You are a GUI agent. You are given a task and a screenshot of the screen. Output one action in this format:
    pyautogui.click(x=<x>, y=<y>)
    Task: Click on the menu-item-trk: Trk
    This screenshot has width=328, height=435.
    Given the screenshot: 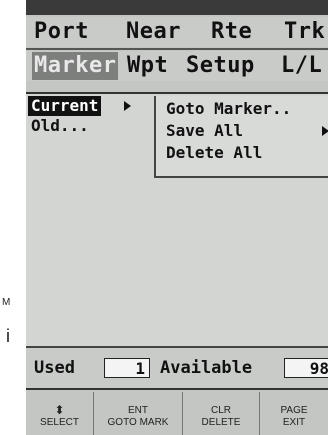 What is the action you would take?
    pyautogui.click(x=304, y=32)
    